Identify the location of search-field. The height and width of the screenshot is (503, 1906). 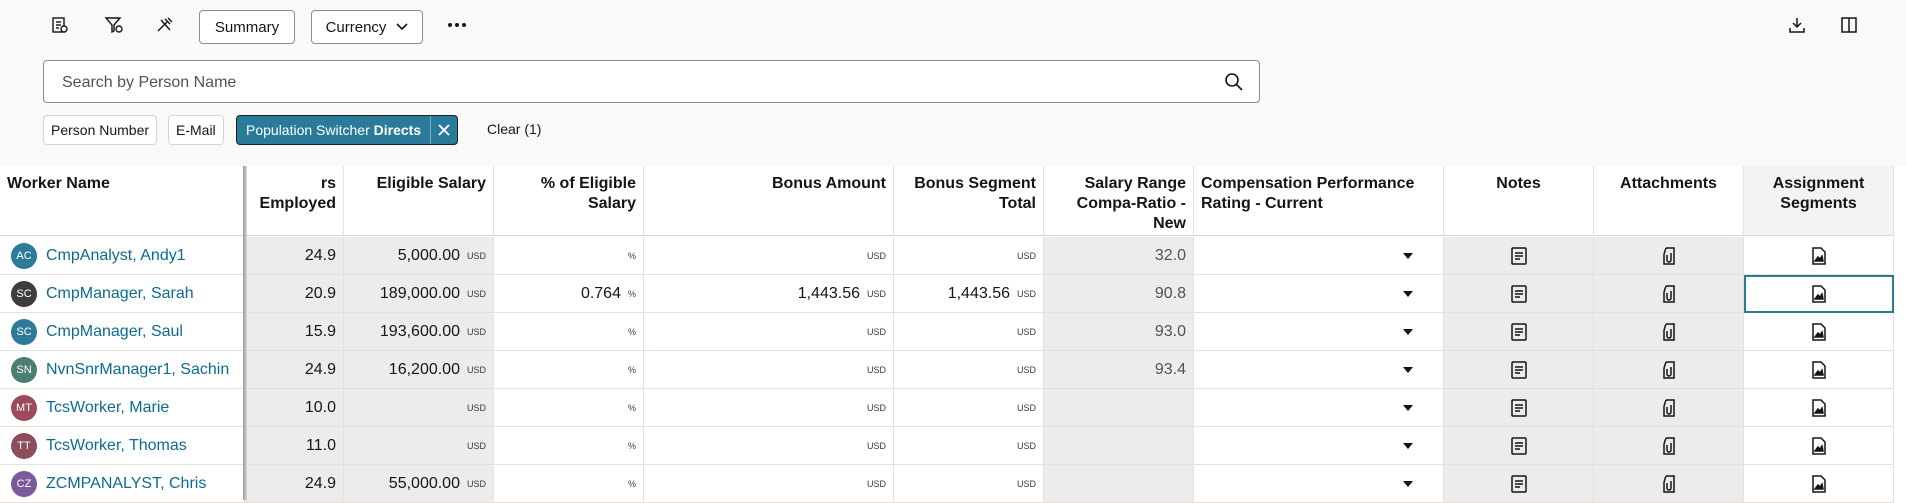
(651, 82).